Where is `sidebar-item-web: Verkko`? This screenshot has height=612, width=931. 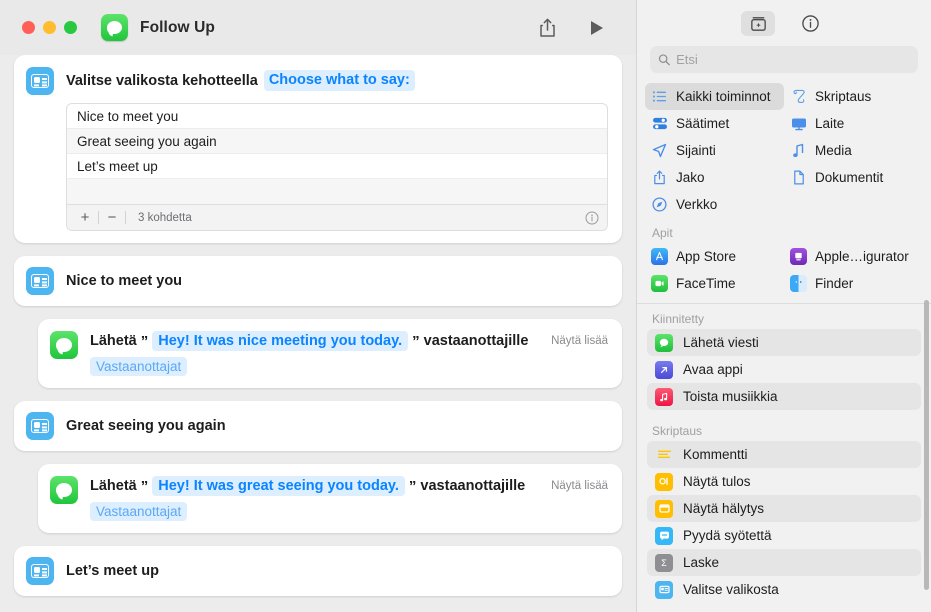
sidebar-item-web: Verkko is located at coordinates (714, 204).